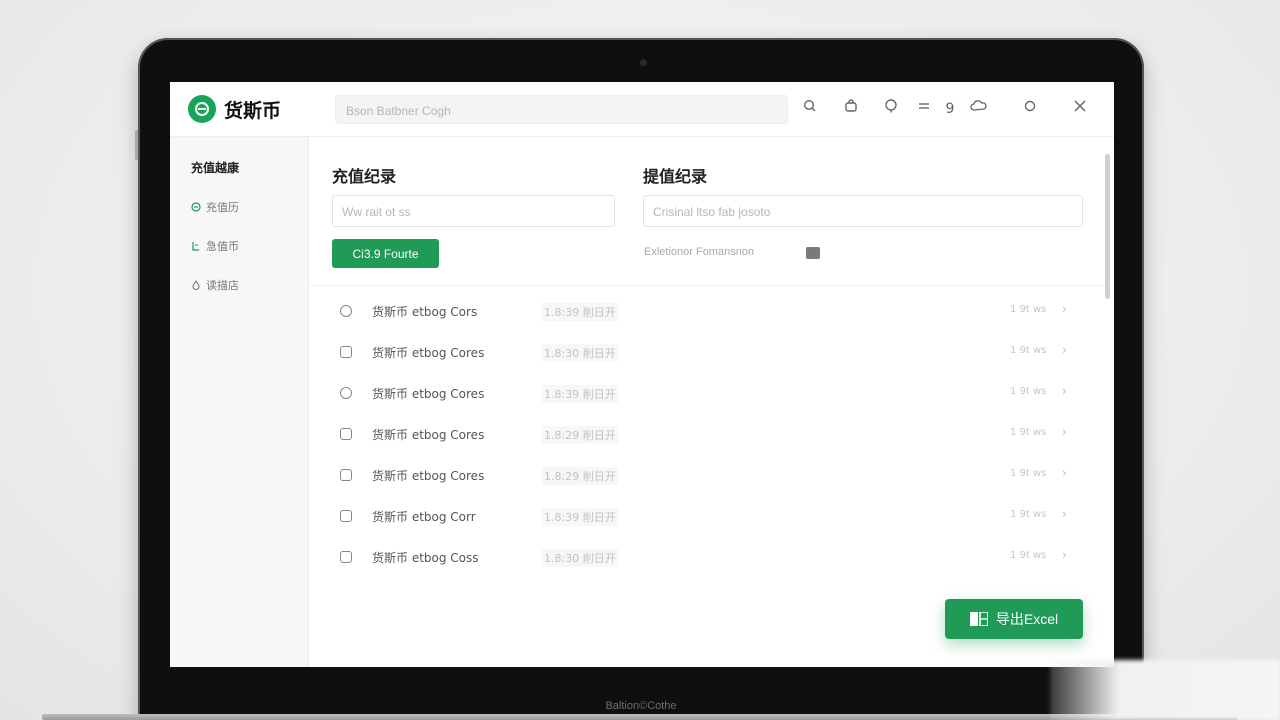 The width and height of the screenshot is (1280, 720). What do you see at coordinates (195, 246) in the screenshot?
I see `document-icon` at bounding box center [195, 246].